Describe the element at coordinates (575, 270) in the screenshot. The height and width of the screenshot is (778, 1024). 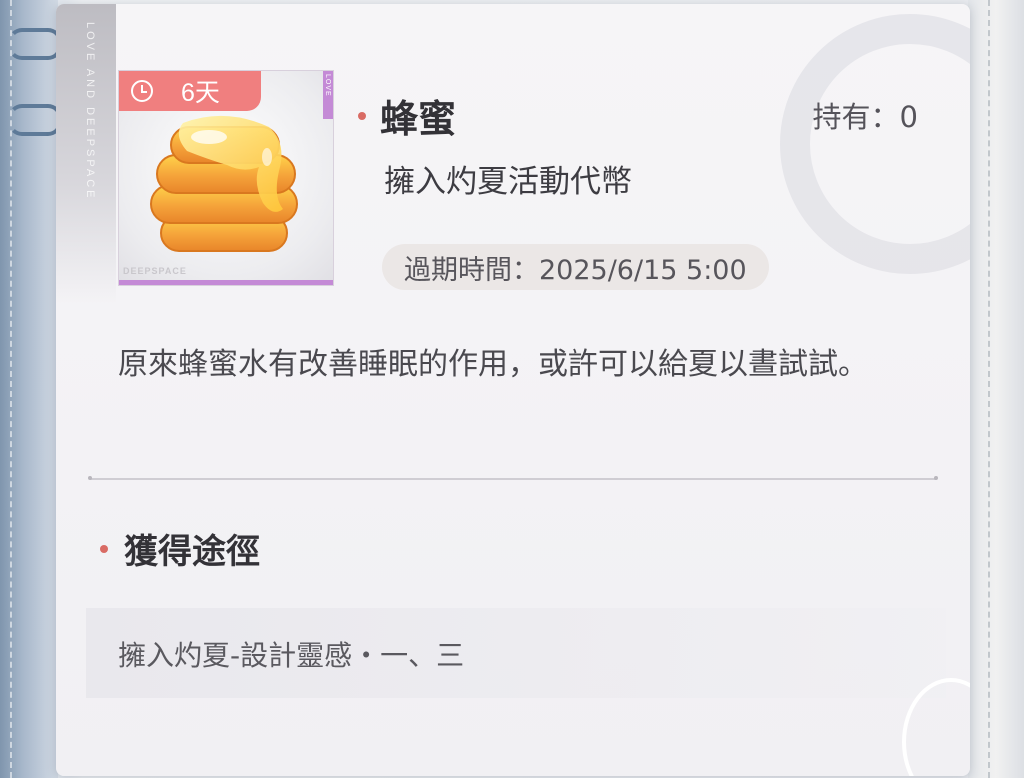
I see `expiry-time-text: 過期時間：2025/6/15 5:00` at that location.